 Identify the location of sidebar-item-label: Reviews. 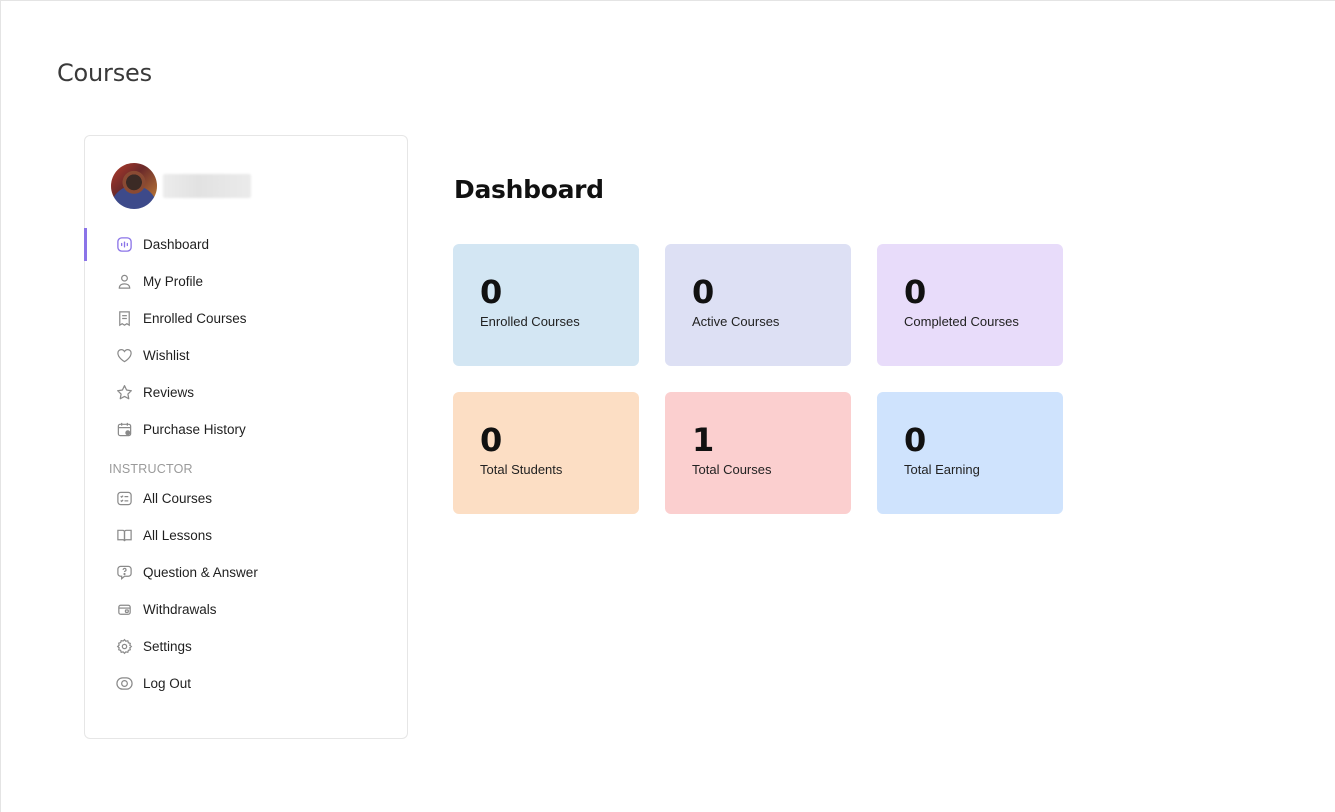
(169, 392).